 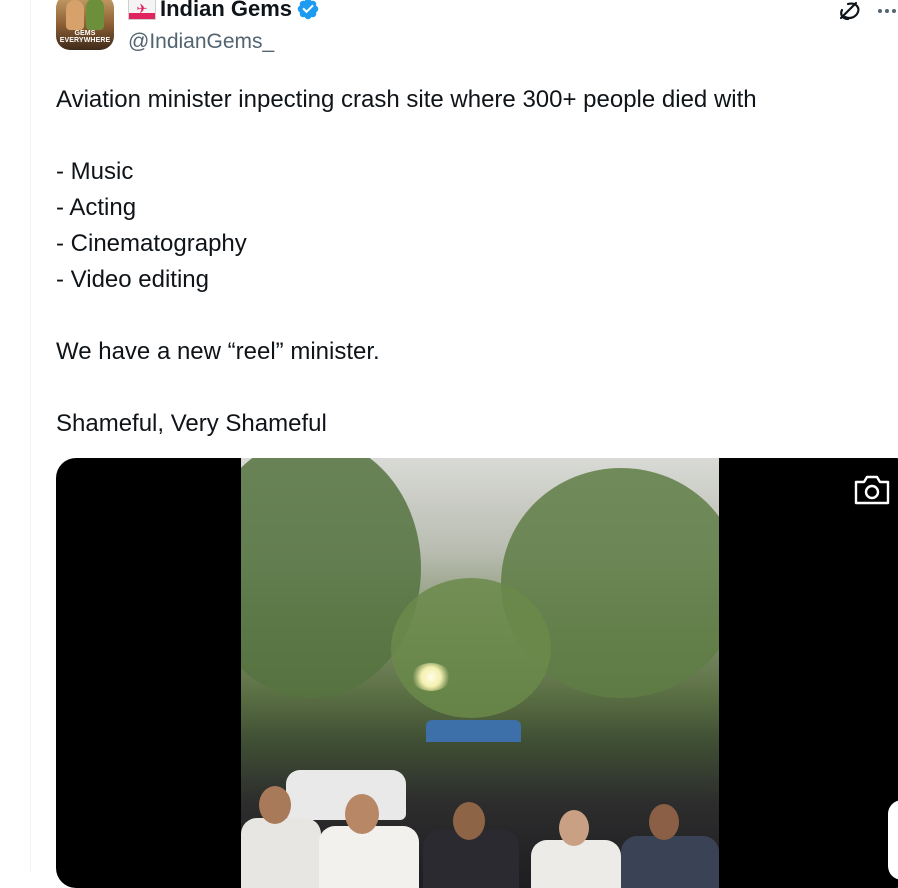 What do you see at coordinates (887, 11) in the screenshot?
I see `more-options-icon` at bounding box center [887, 11].